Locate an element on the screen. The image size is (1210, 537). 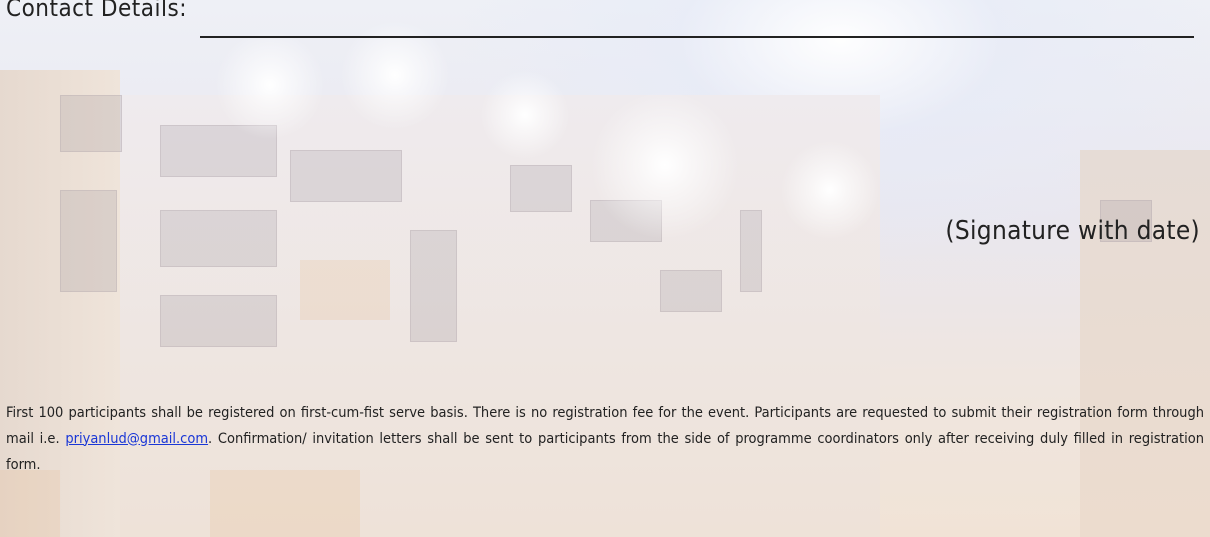
contact-details-blank-line is located at coordinates (697, 37).